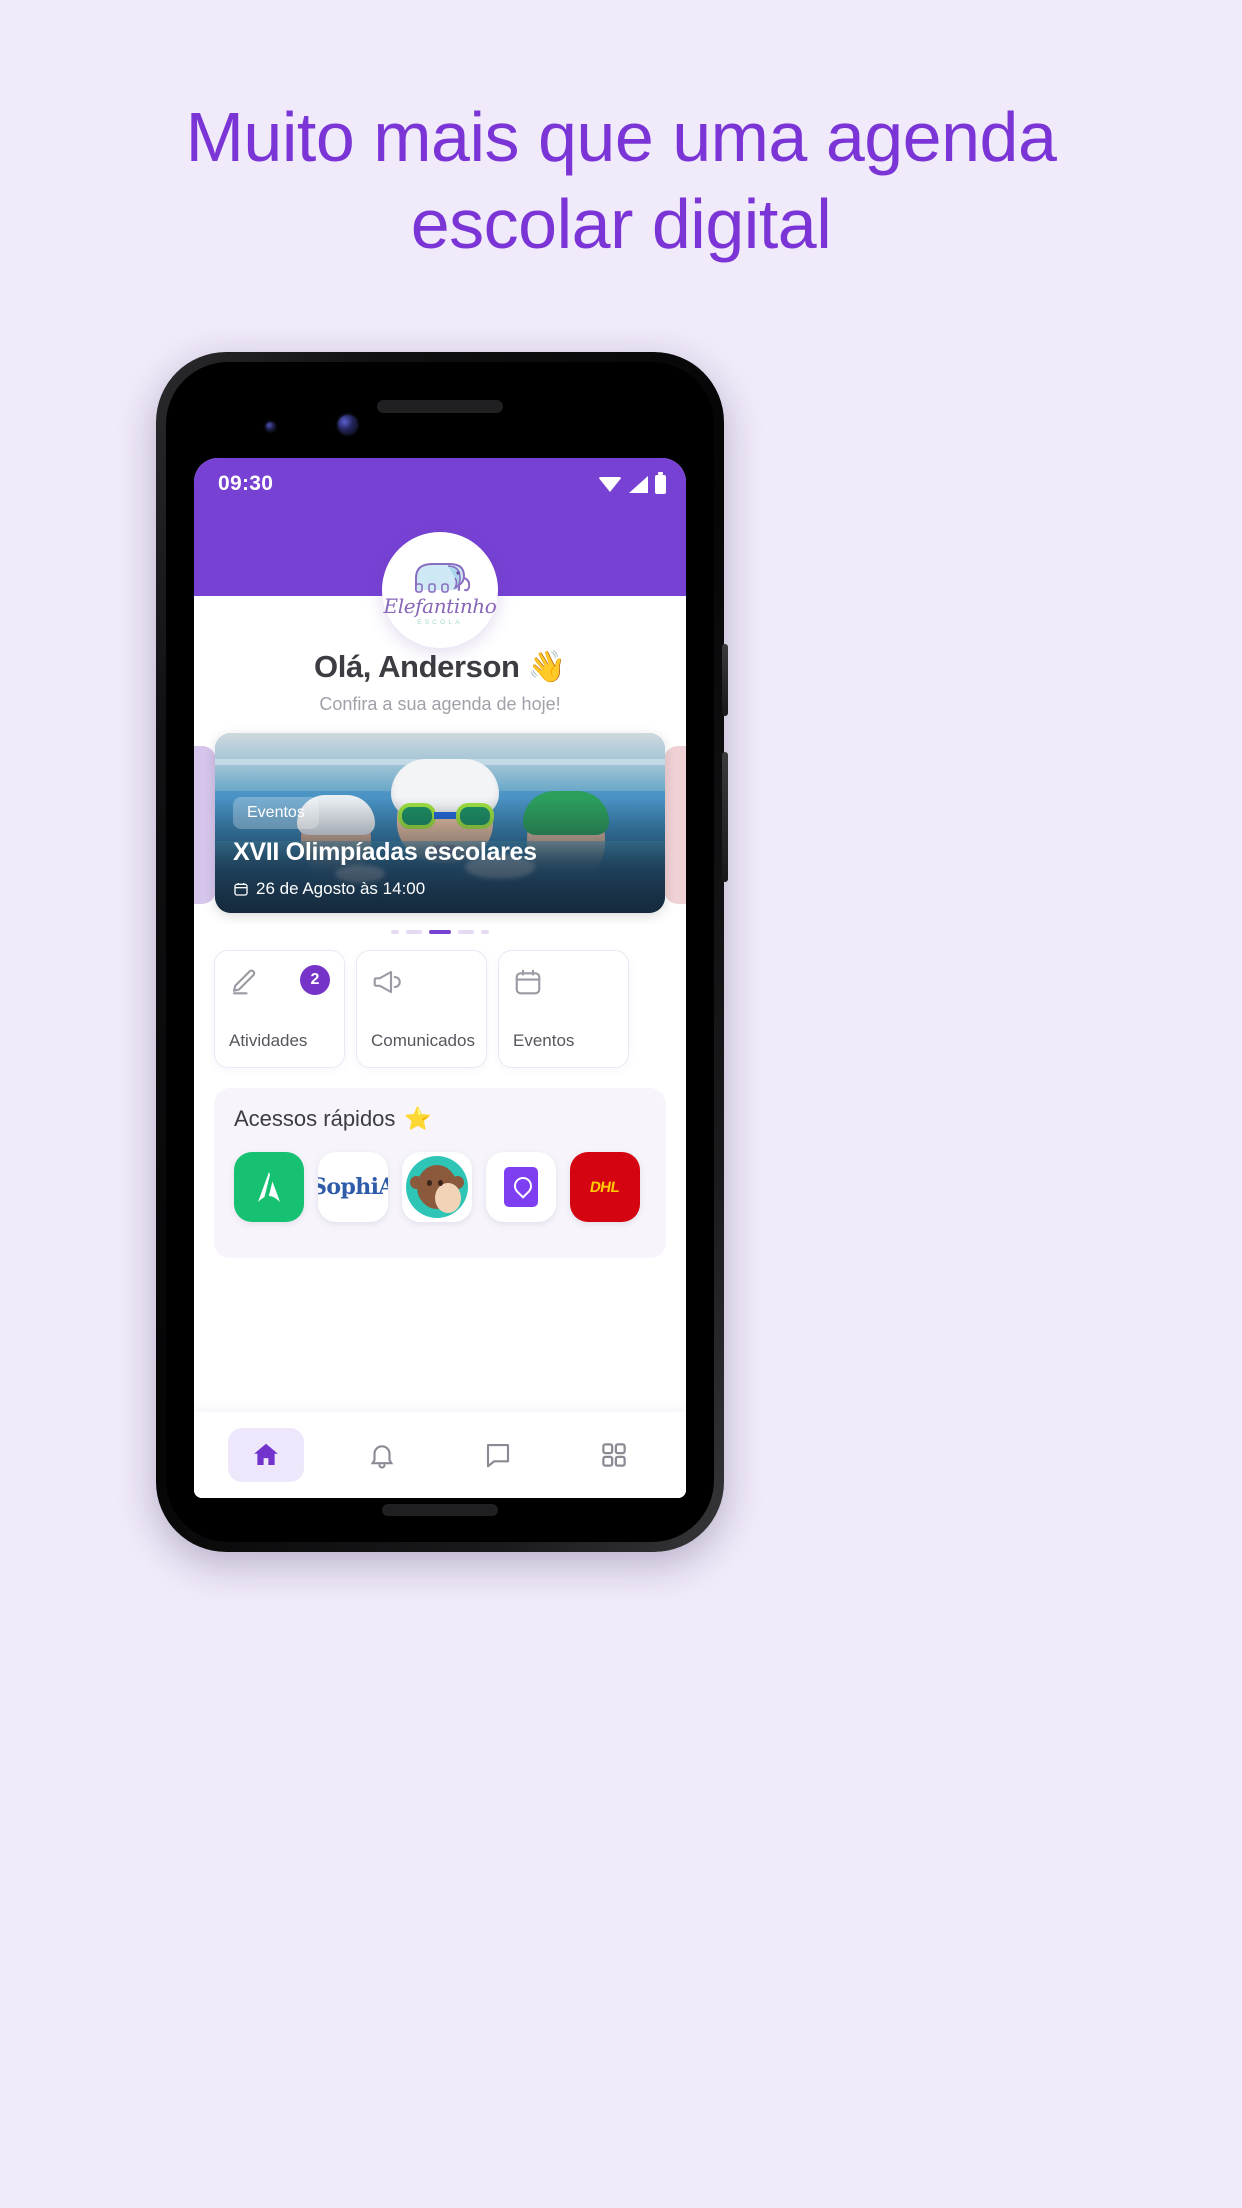 The height and width of the screenshot is (2208, 1242). I want to click on nav-more, so click(614, 1455).